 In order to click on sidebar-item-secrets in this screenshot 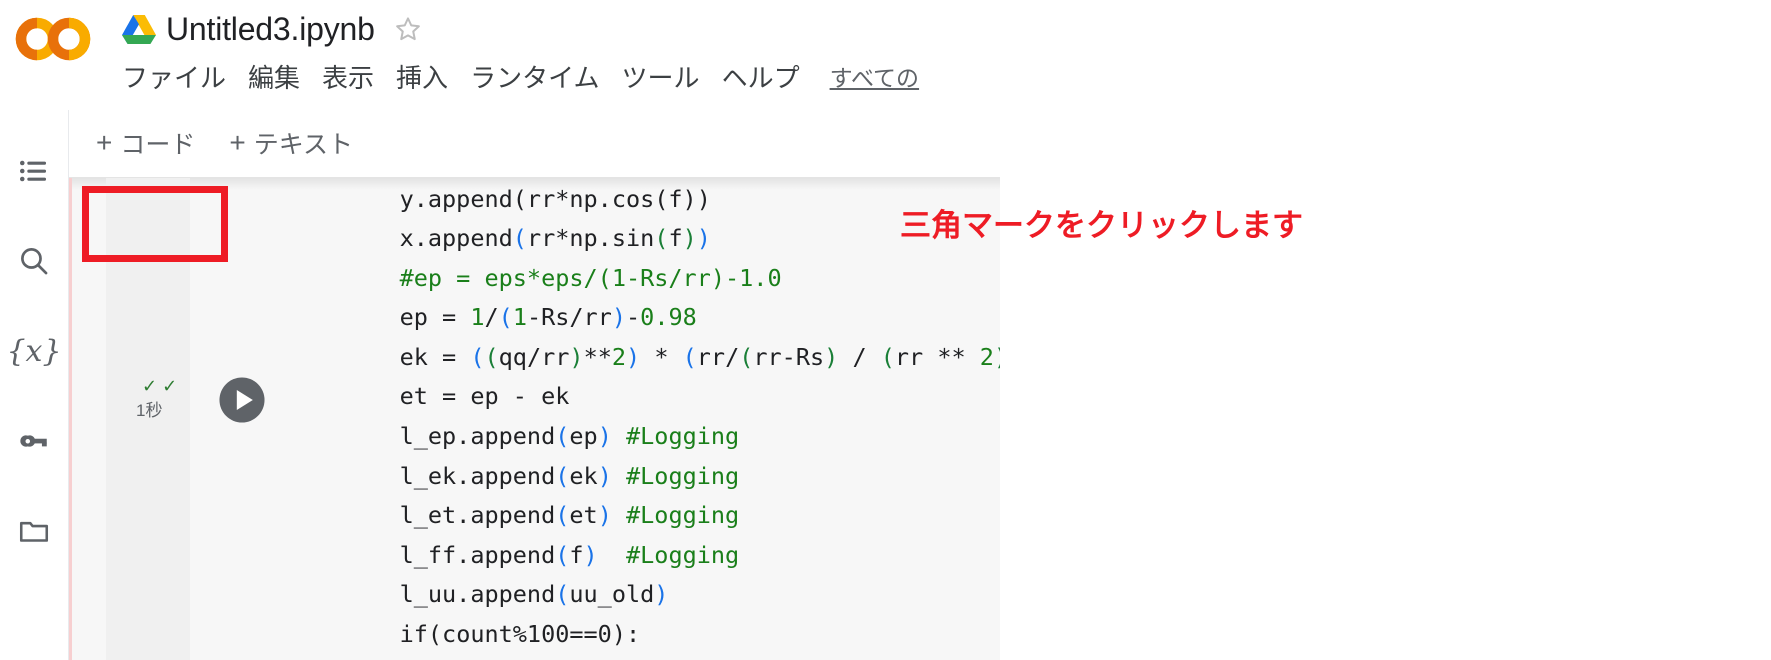, I will do `click(34, 441)`.